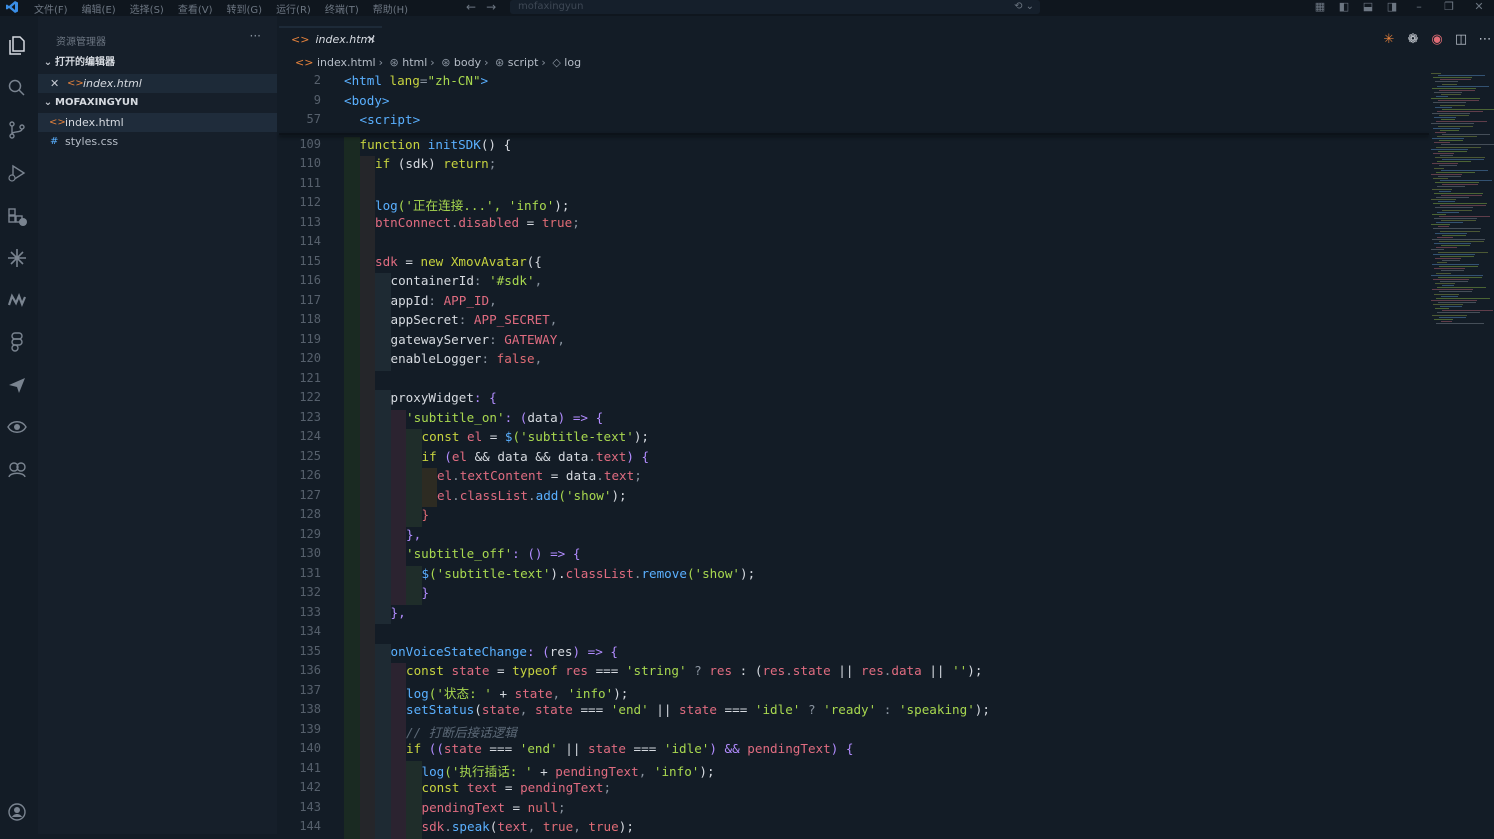 The image size is (1494, 839). What do you see at coordinates (17, 88) in the screenshot?
I see `search-icon` at bounding box center [17, 88].